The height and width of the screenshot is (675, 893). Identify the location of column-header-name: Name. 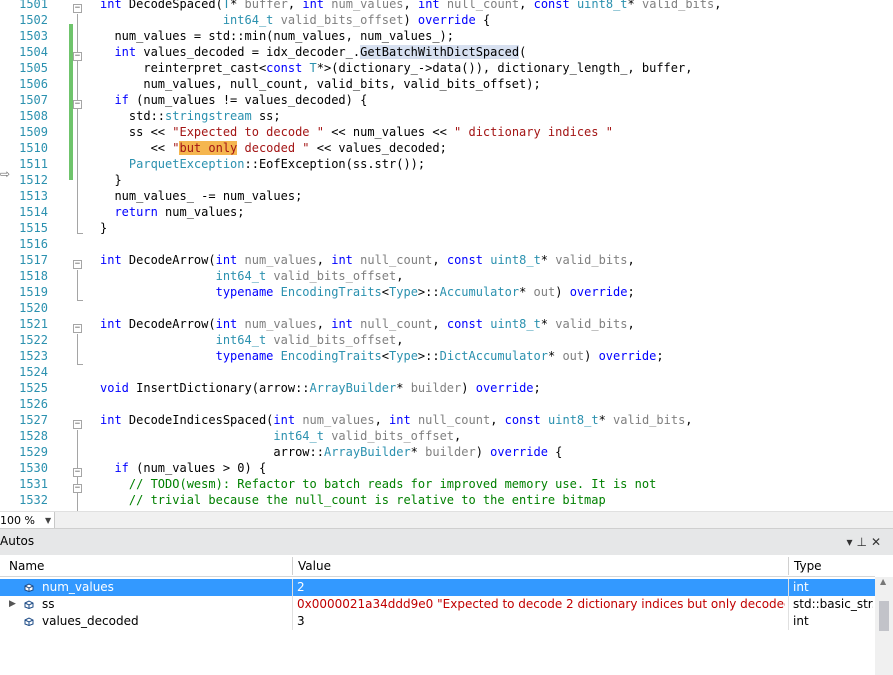
(26, 566).